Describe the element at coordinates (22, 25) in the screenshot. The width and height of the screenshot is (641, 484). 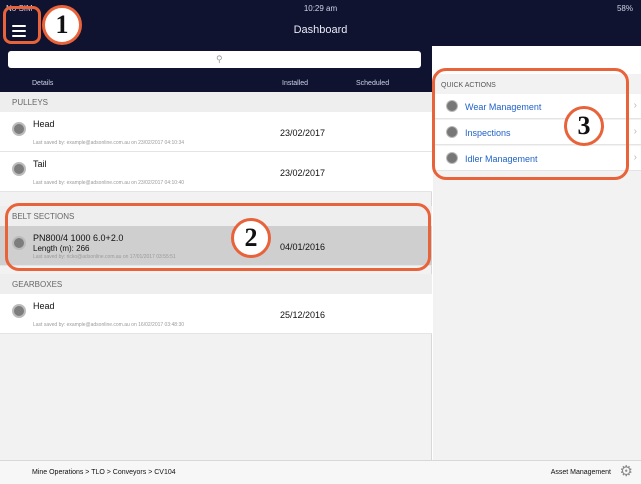
I see `callout-ring-menu` at that location.